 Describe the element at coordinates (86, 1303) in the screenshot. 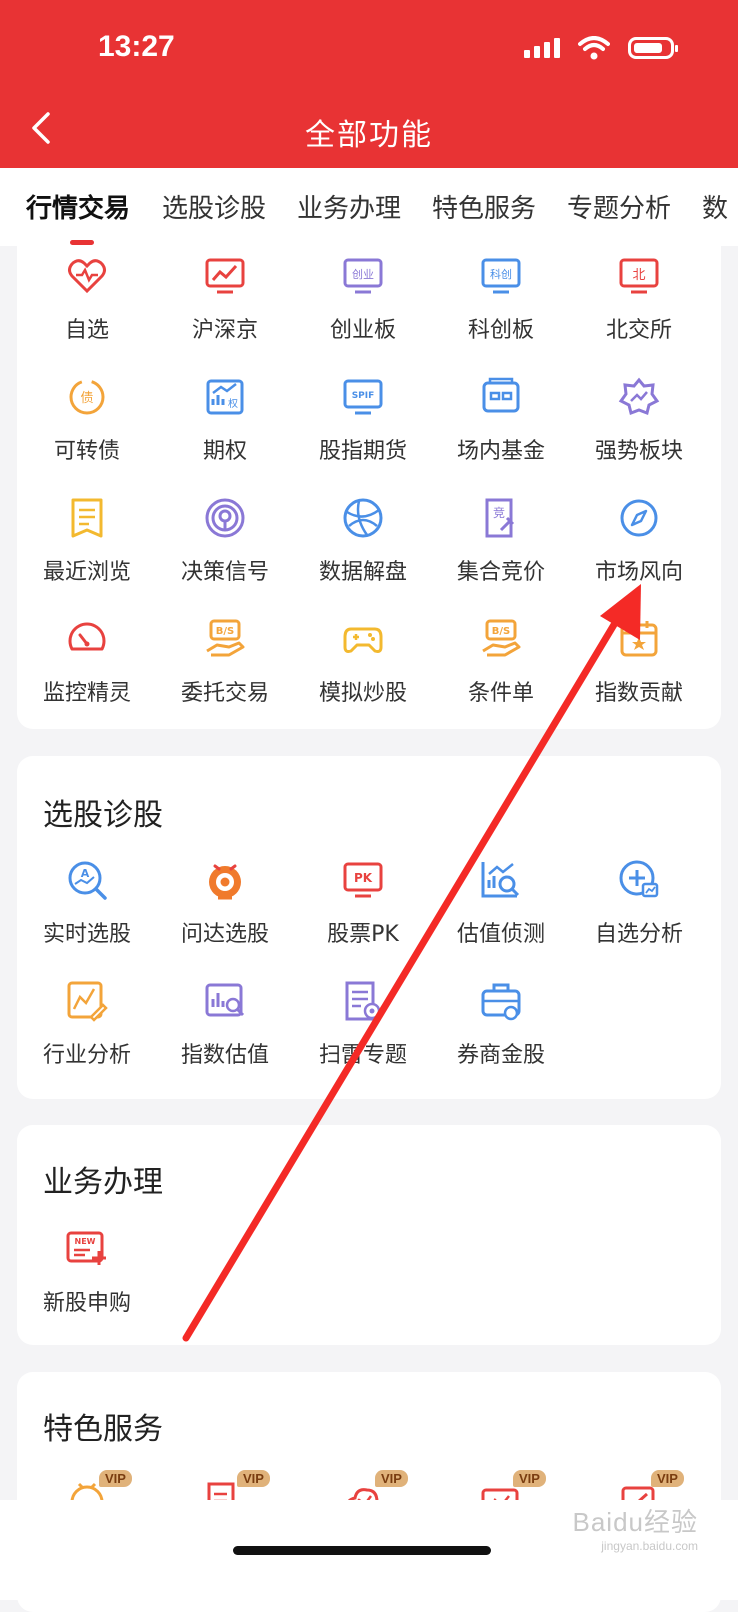

I see `grid-item-label: 新股申购` at that location.